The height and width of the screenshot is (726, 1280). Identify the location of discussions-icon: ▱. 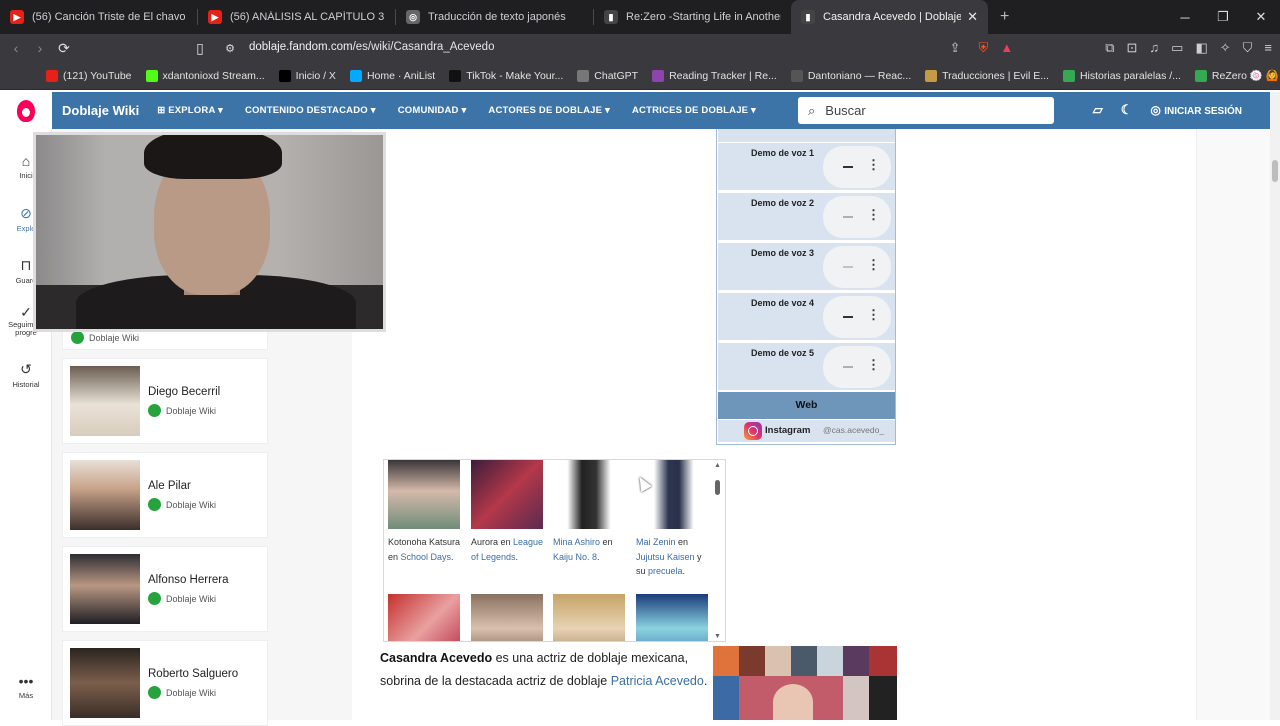
(1098, 110).